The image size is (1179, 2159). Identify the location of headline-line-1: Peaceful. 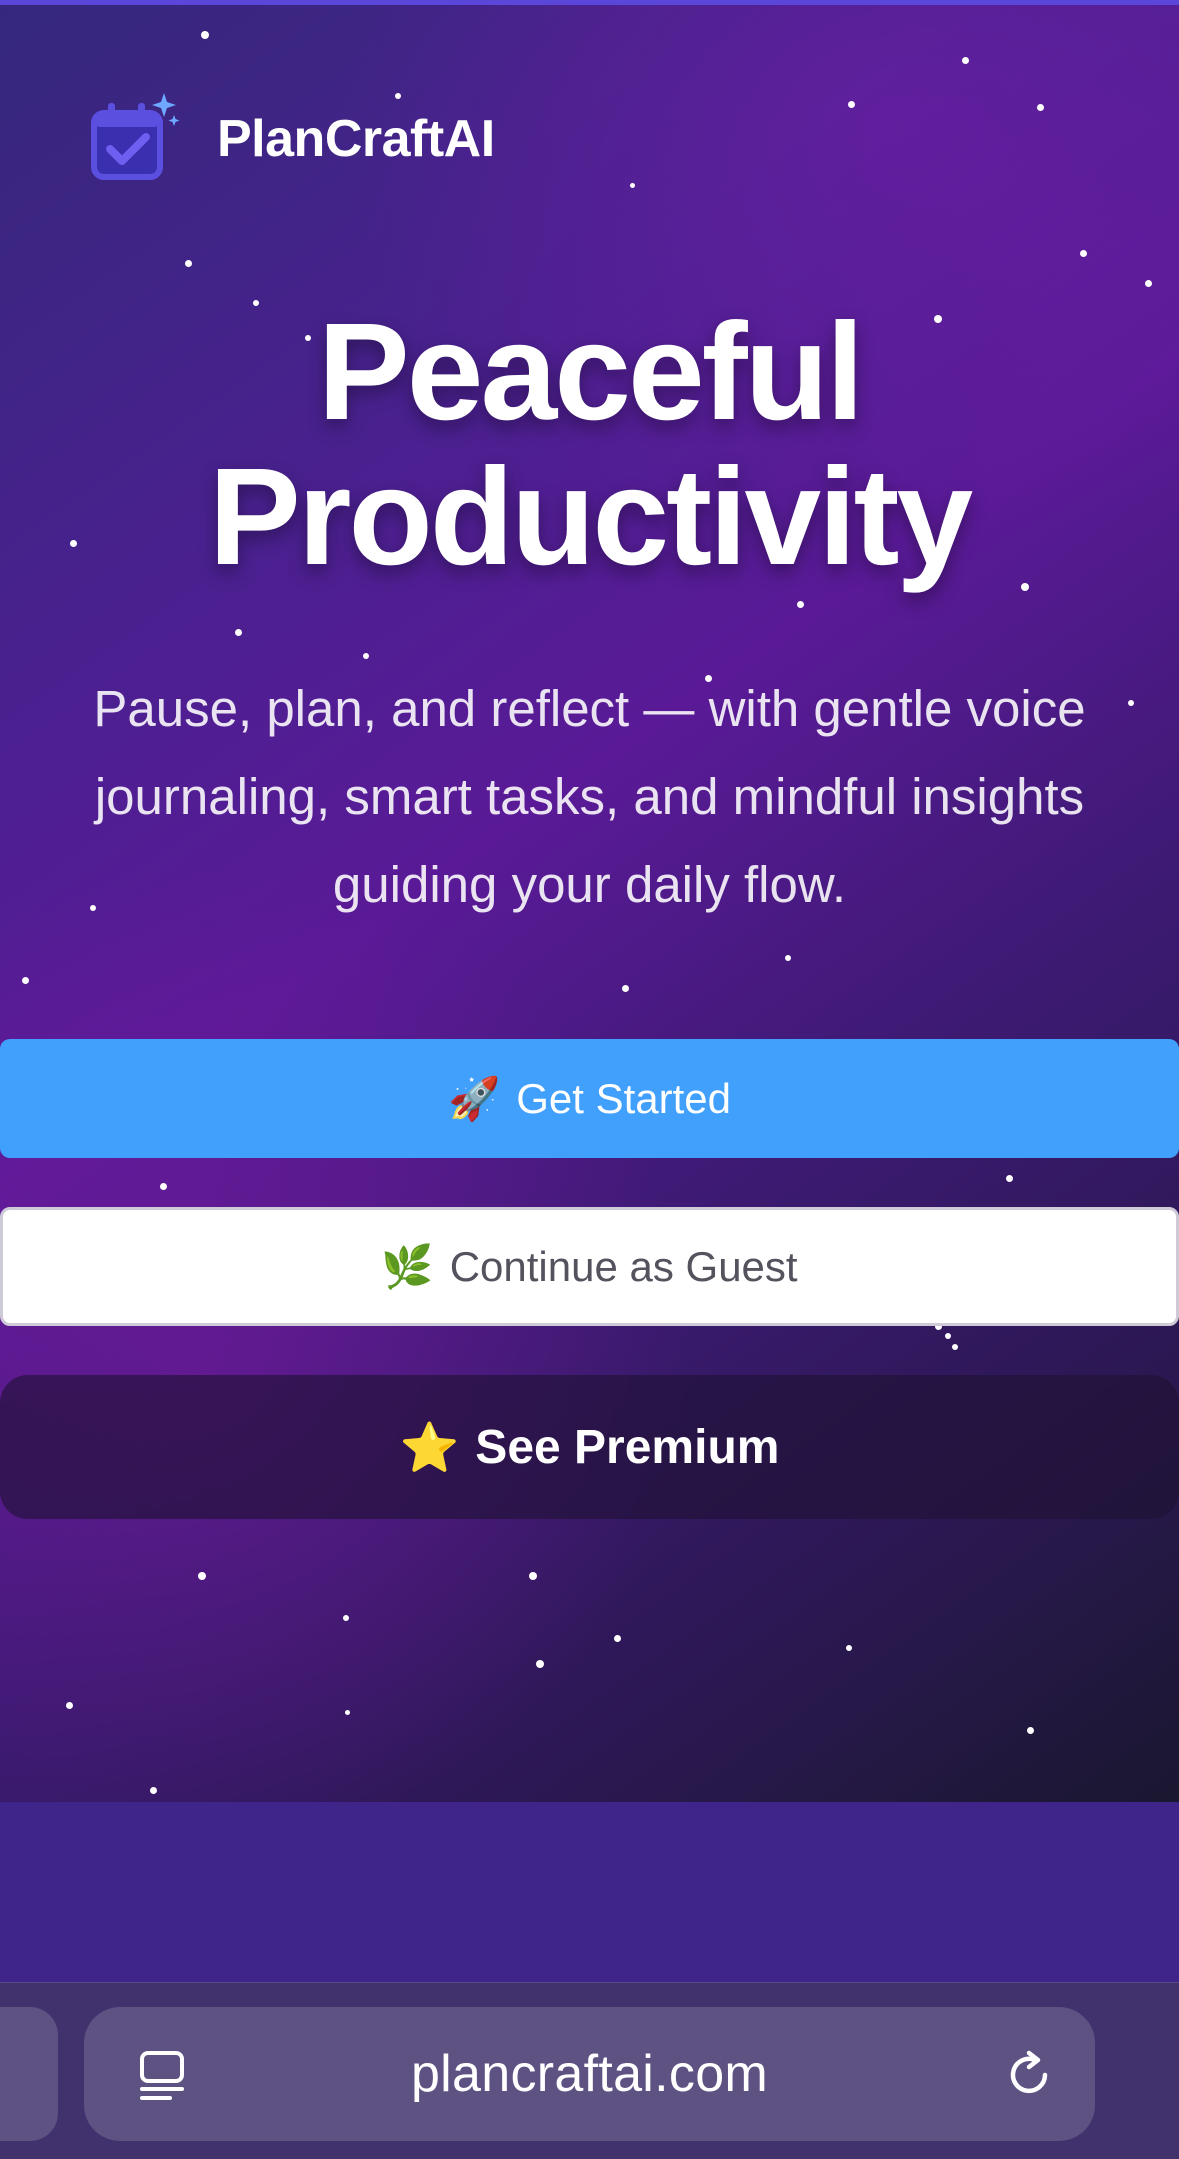
(591, 372).